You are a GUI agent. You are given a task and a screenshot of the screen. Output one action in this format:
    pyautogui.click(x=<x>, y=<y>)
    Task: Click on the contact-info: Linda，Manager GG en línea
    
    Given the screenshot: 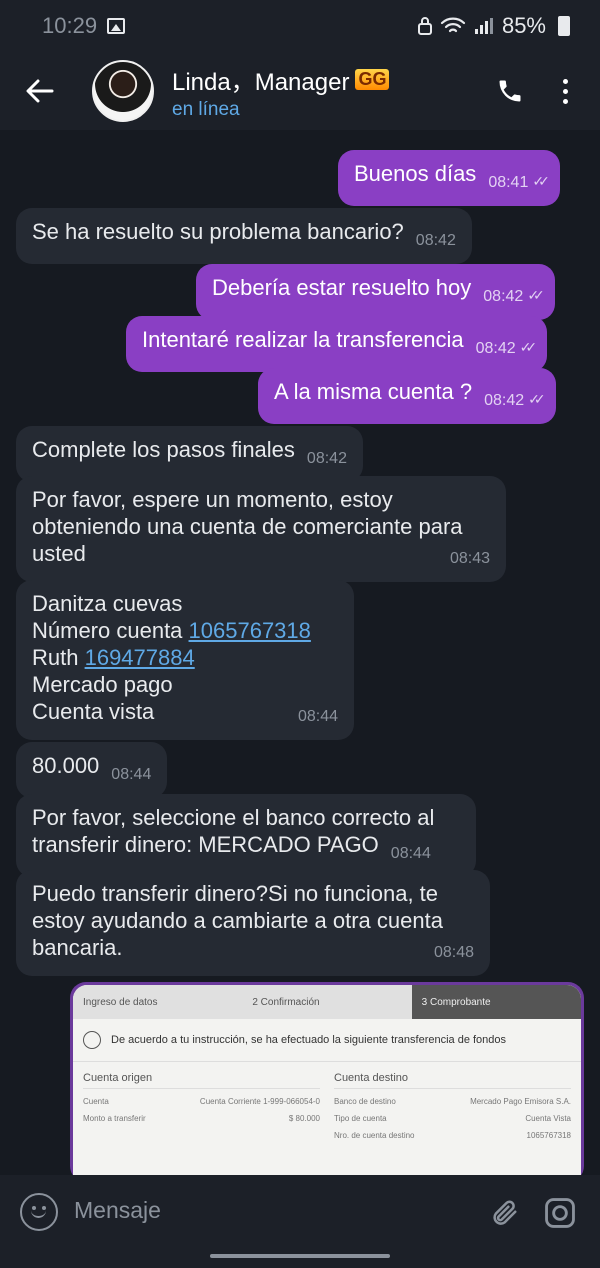 What is the action you would take?
    pyautogui.click(x=281, y=91)
    